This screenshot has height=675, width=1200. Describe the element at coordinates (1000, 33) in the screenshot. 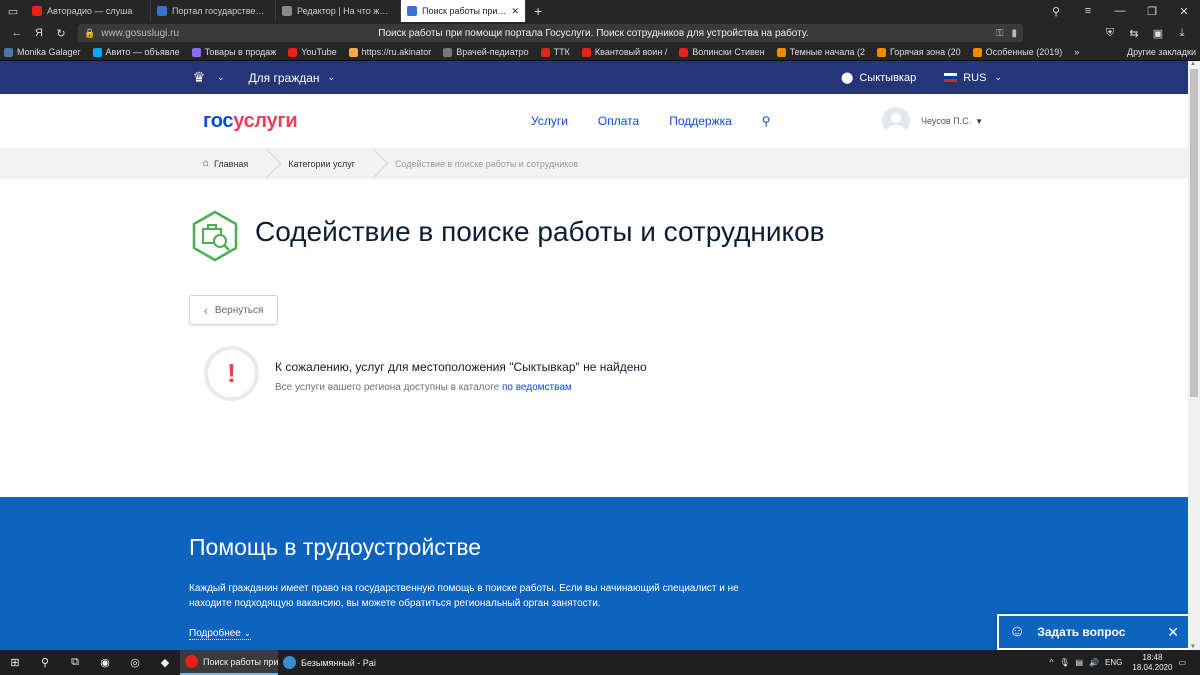

I see `key-icon: ⚿` at that location.